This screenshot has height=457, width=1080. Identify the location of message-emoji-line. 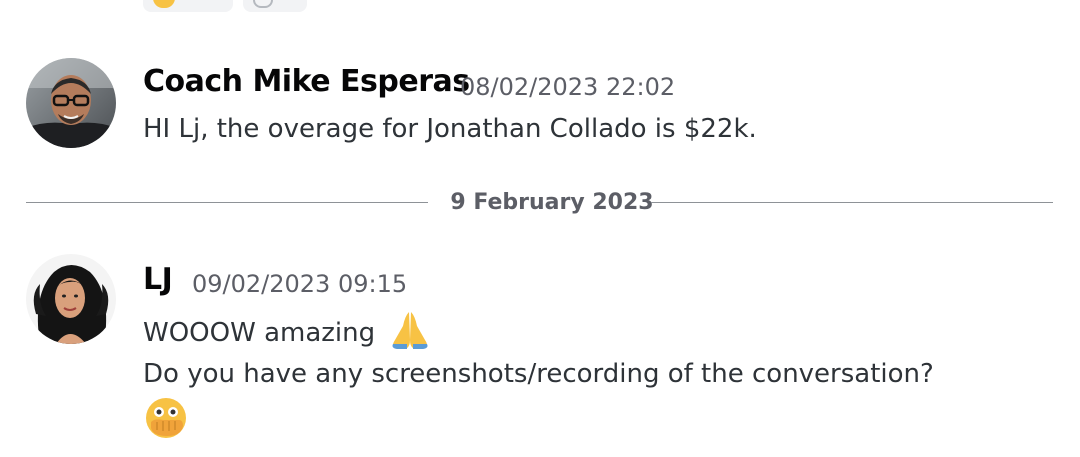
(166, 421).